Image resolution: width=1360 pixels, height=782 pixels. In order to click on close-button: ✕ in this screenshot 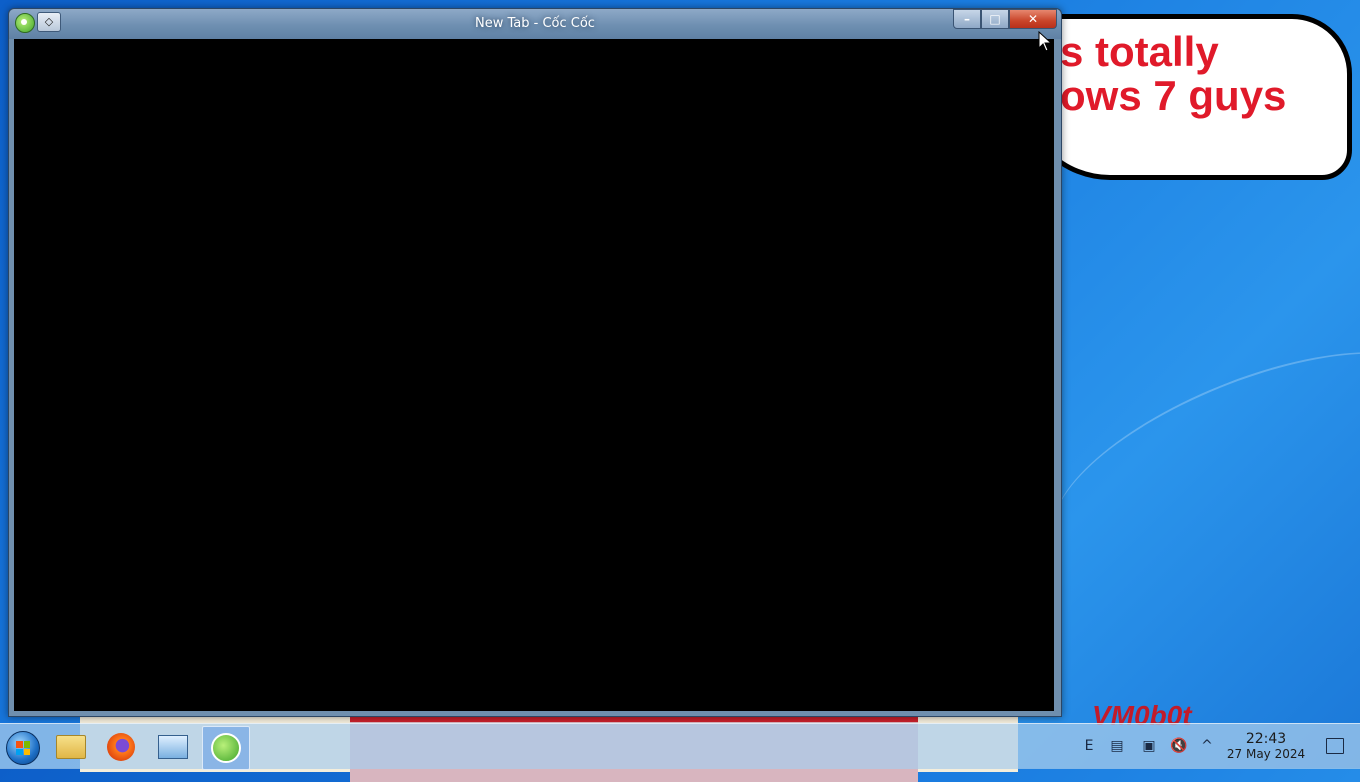, I will do `click(1033, 19)`.